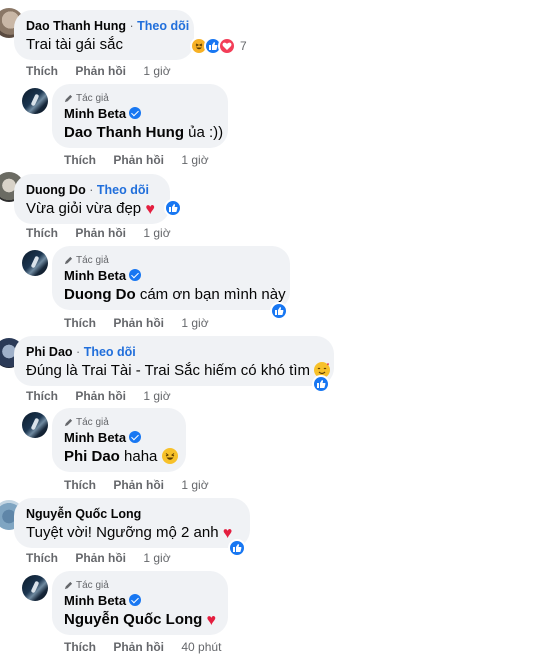 The width and height of the screenshot is (548, 663). What do you see at coordinates (56, 190) in the screenshot?
I see `commenter-name: Duong Do` at bounding box center [56, 190].